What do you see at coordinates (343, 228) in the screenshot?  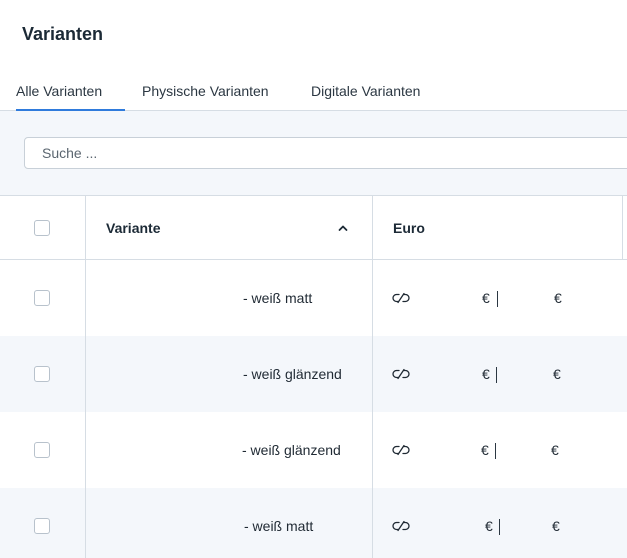 I see `chevron-up-icon` at bounding box center [343, 228].